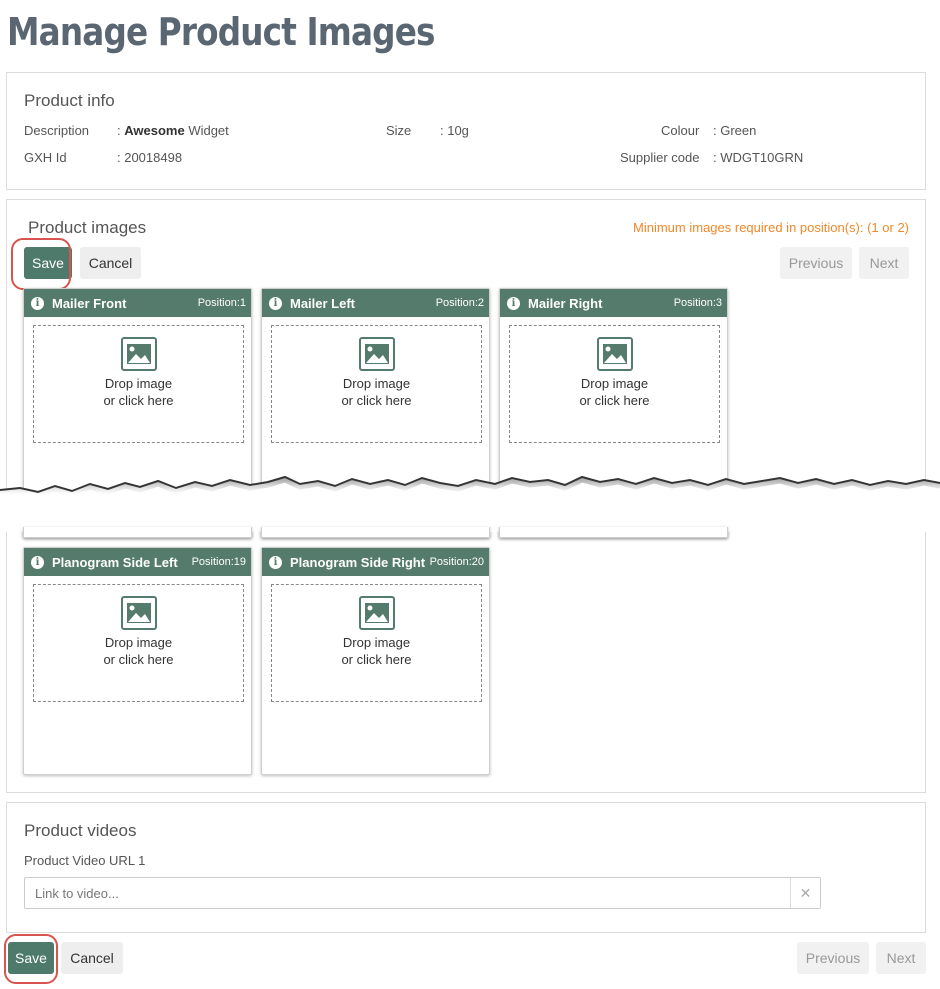 The image size is (940, 989). I want to click on card-position: Position:2, so click(459, 303).